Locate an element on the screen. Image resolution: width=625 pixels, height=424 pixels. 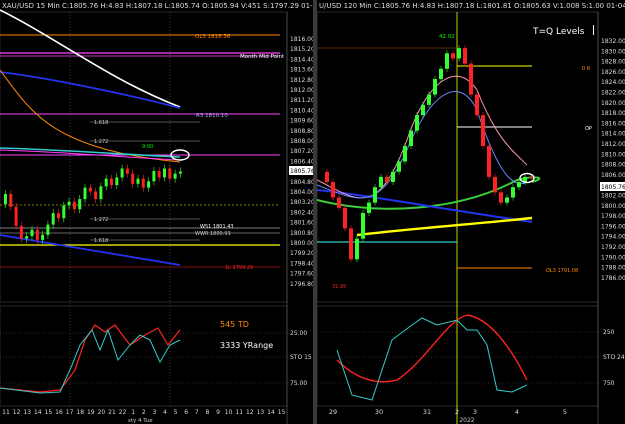
left-price-tick: 1801.60 is located at coordinates (301, 223).